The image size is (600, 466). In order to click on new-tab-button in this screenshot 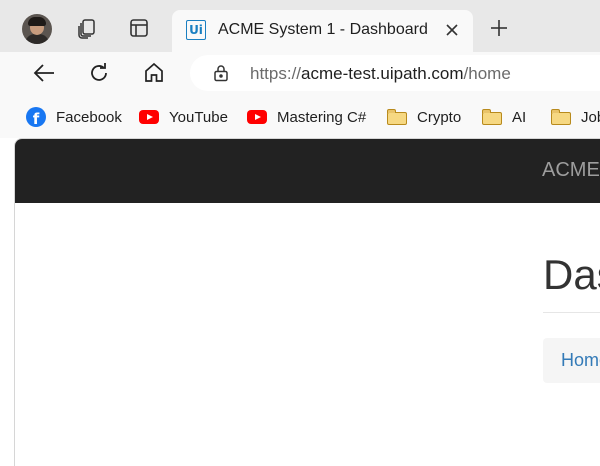, I will do `click(499, 28)`.